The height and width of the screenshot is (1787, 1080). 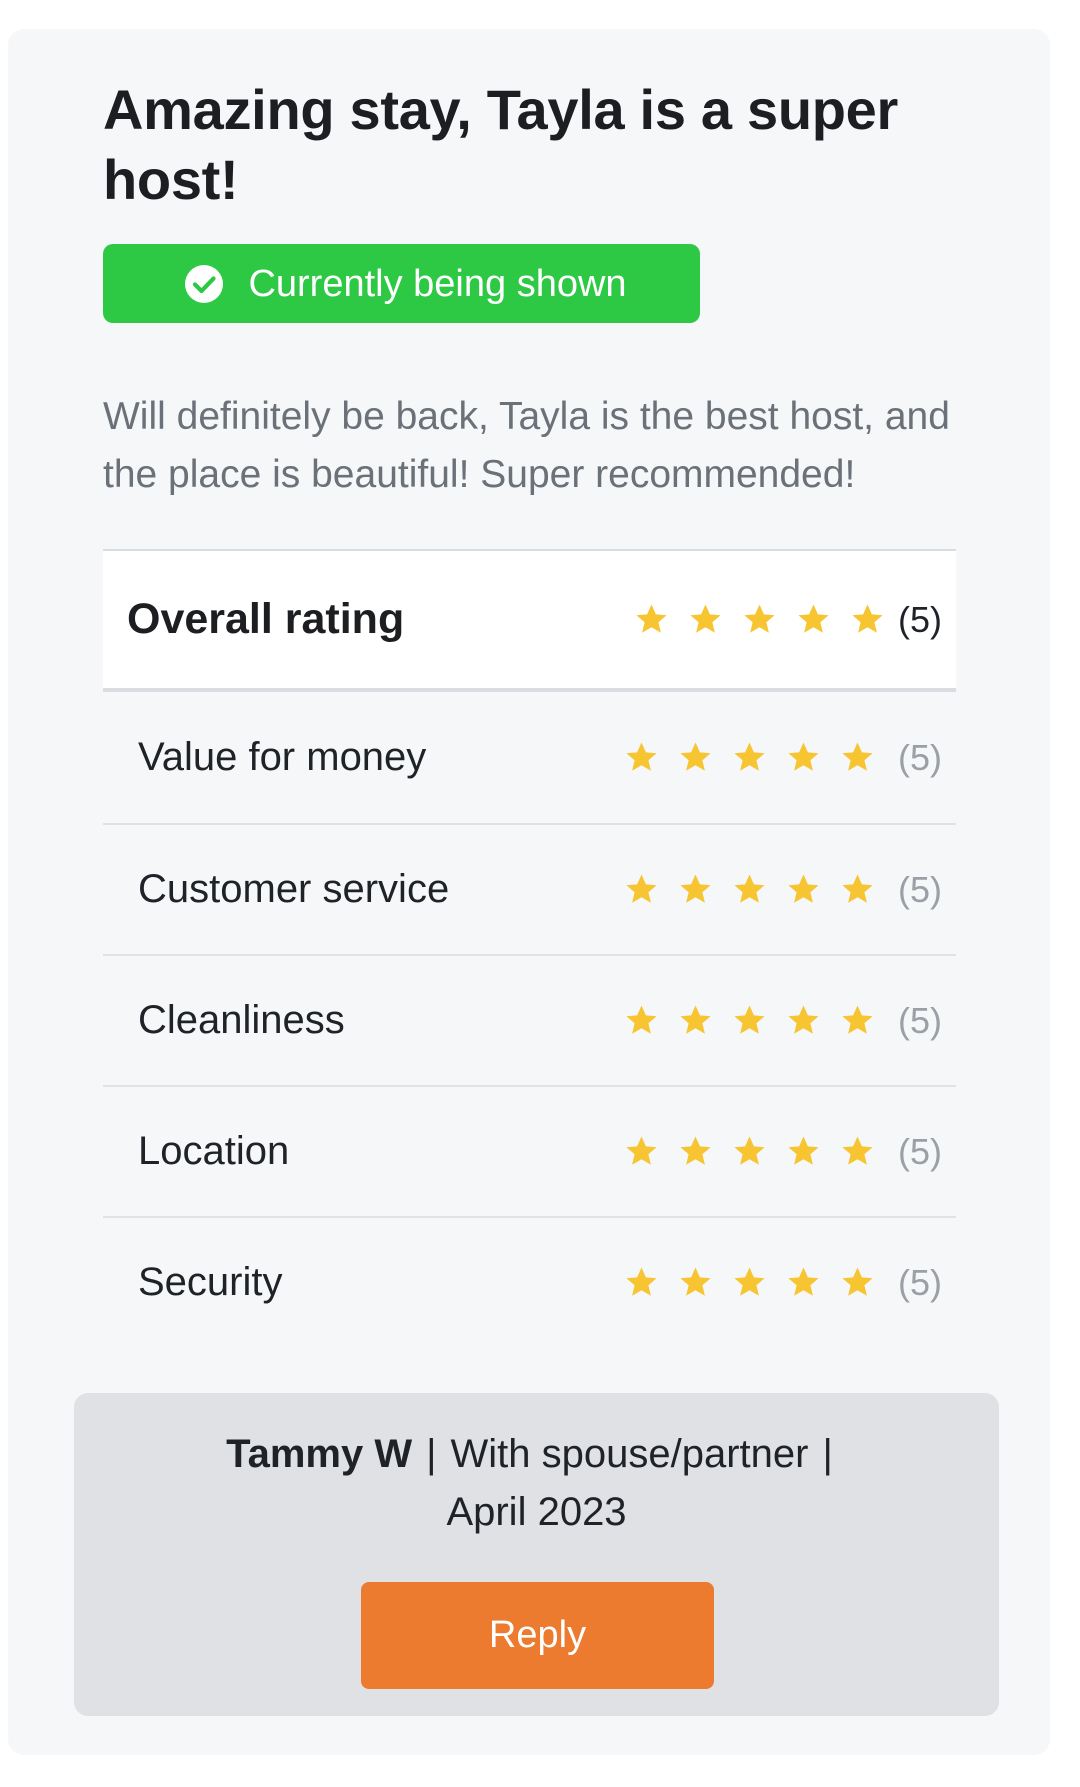 I want to click on status-badge-label: Currently being shown, so click(x=437, y=283).